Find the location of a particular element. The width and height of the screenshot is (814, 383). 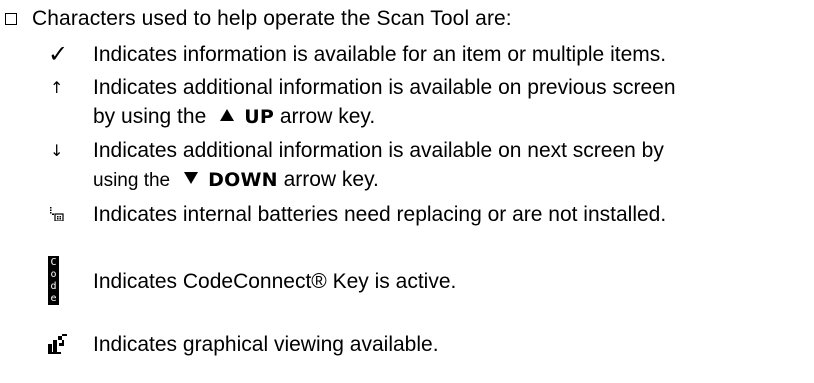

code-icon: C o d e is located at coordinates (53, 280).